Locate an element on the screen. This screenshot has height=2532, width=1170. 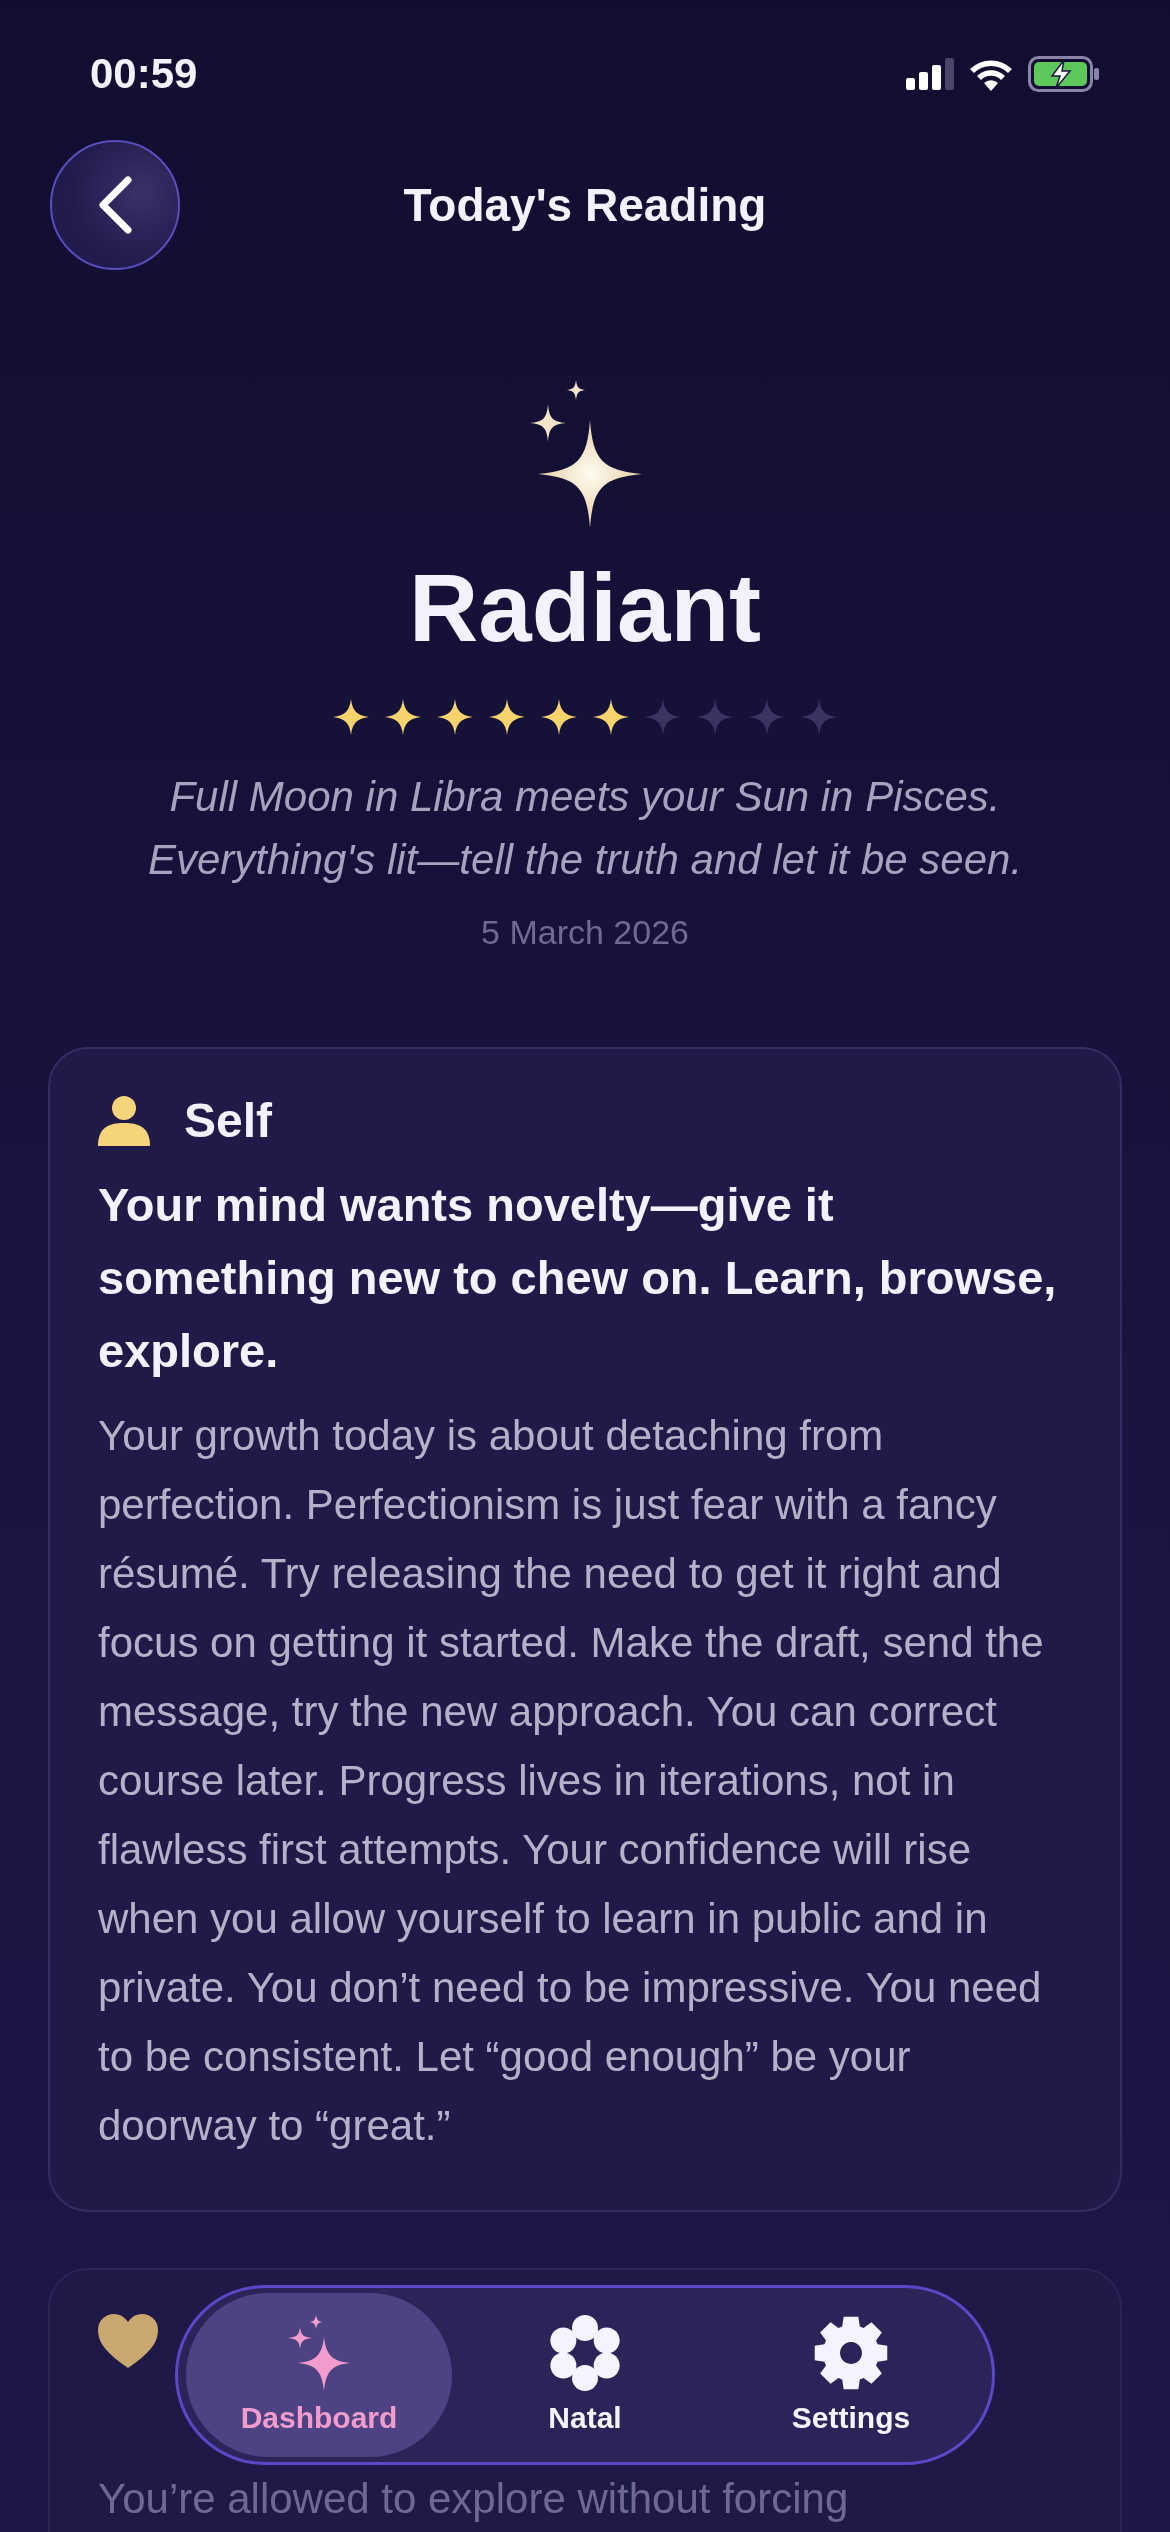
chevron-left-icon is located at coordinates (115, 205).